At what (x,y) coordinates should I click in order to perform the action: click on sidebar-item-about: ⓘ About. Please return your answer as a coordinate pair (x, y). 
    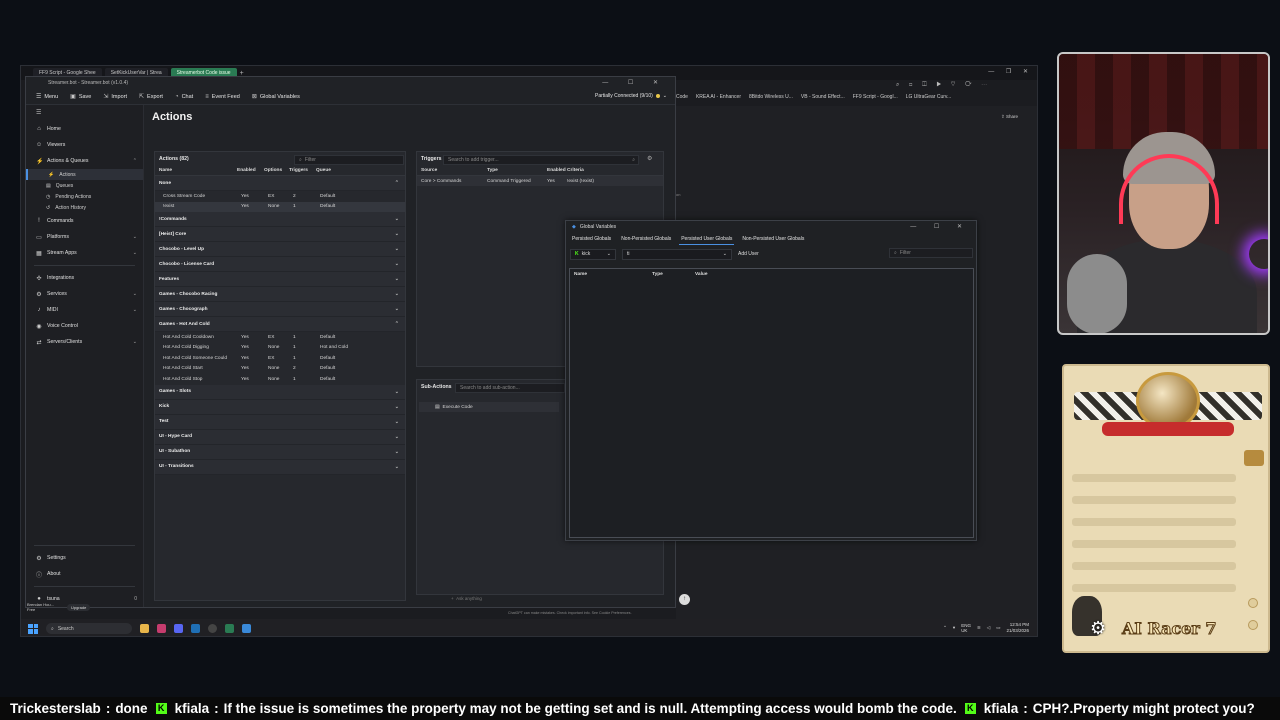
    Looking at the image, I should click on (84, 574).